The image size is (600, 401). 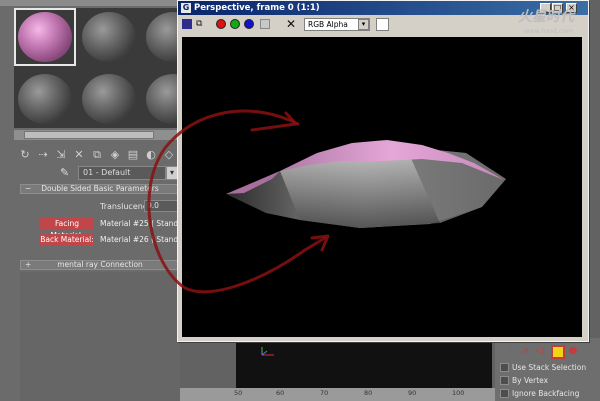 I want to click on material-name-row: ✎ 01 - Default ▾, so click(x=120, y=174).